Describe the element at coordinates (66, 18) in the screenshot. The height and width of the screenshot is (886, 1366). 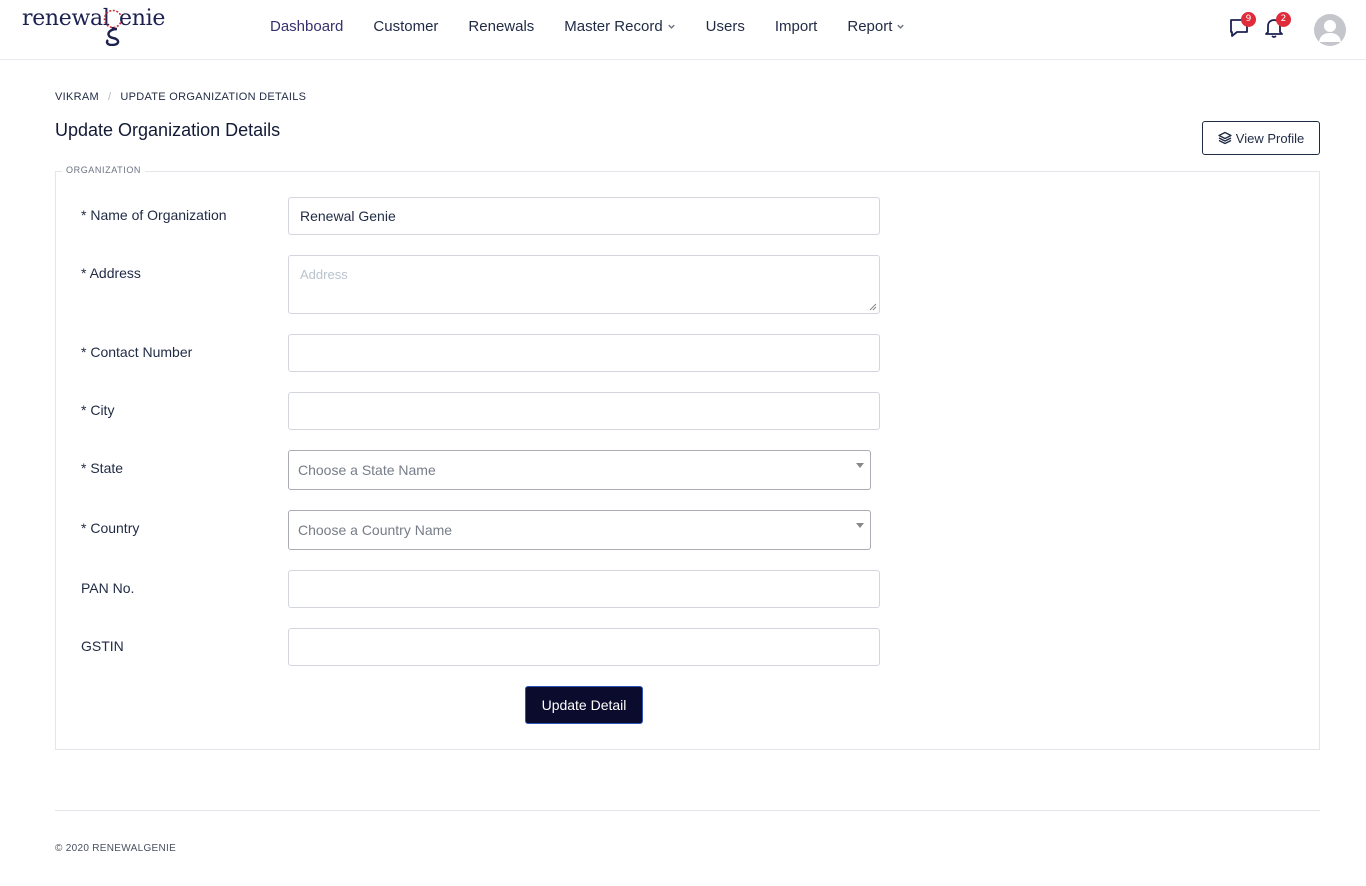
I see `logo-text-renewal: renewal` at that location.